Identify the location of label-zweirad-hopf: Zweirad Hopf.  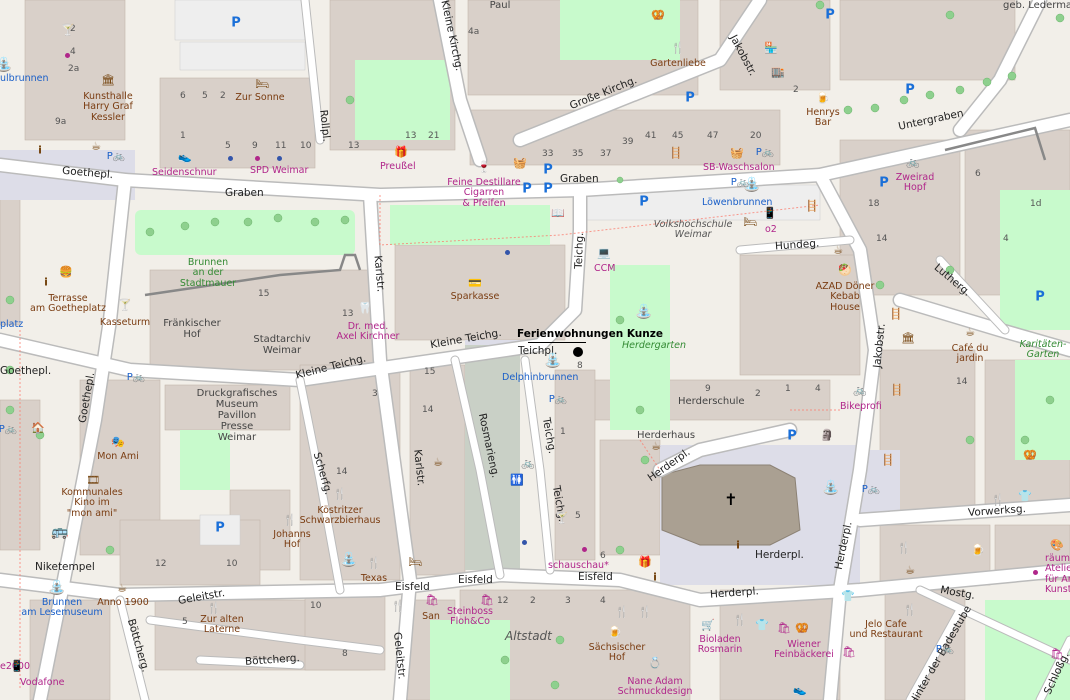
(915, 183).